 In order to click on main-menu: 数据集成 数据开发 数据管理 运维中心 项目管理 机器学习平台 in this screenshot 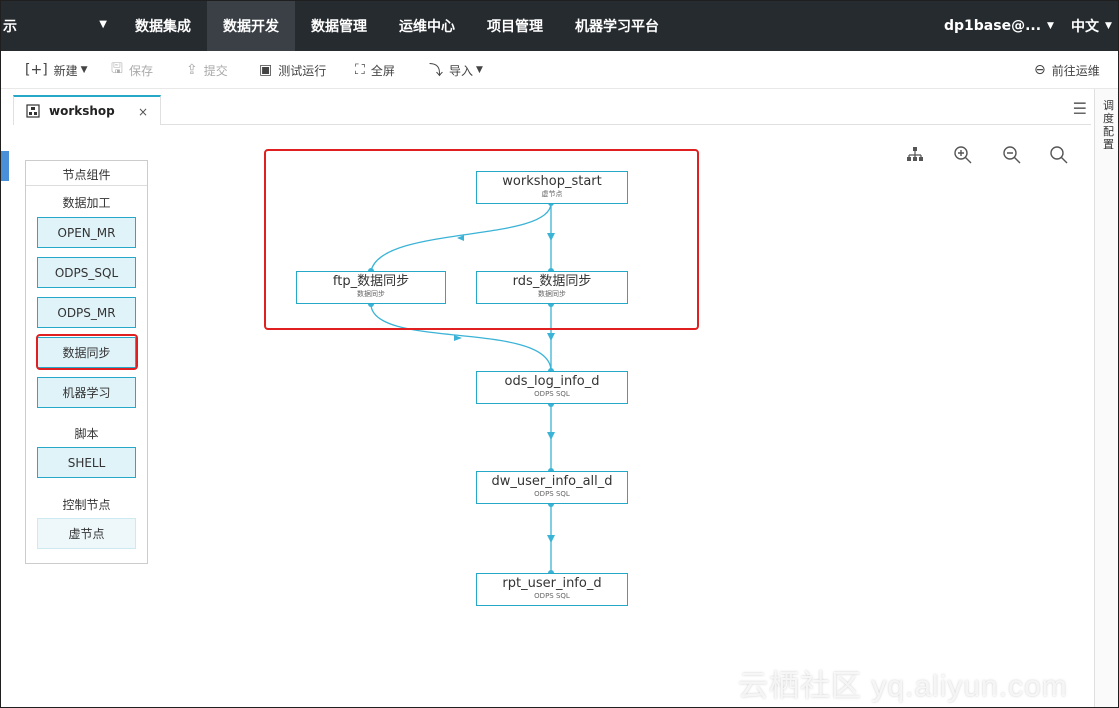, I will do `click(397, 26)`.